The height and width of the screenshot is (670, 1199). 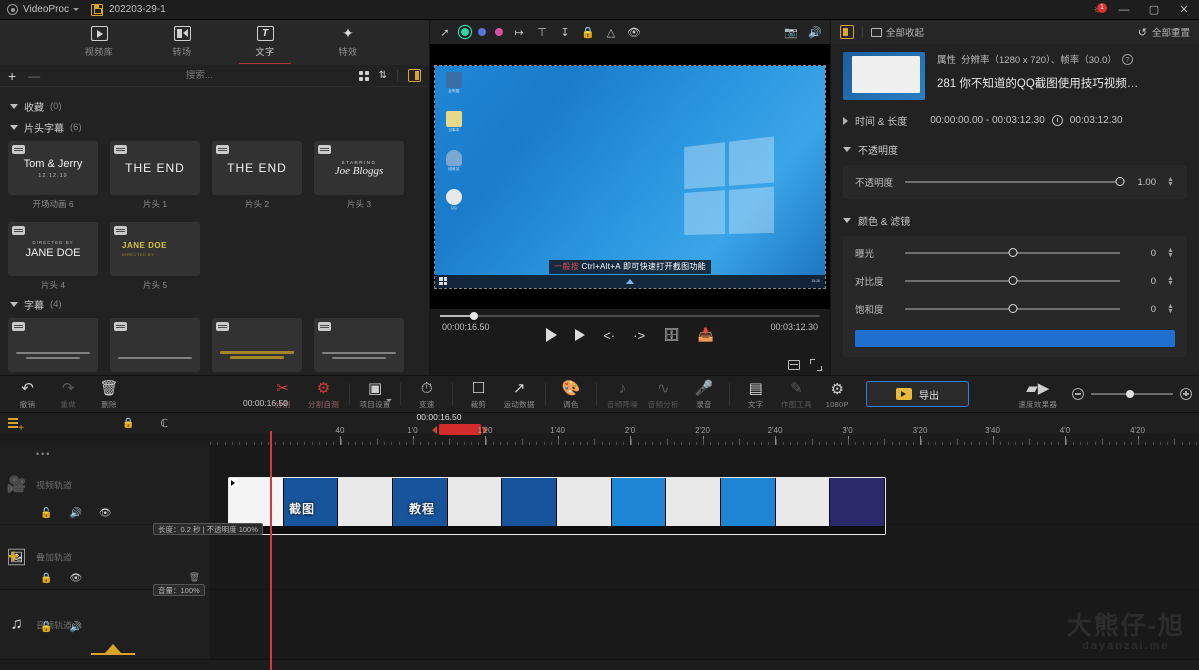 I want to click on template-item: THE END 片头 2, so click(x=257, y=175).